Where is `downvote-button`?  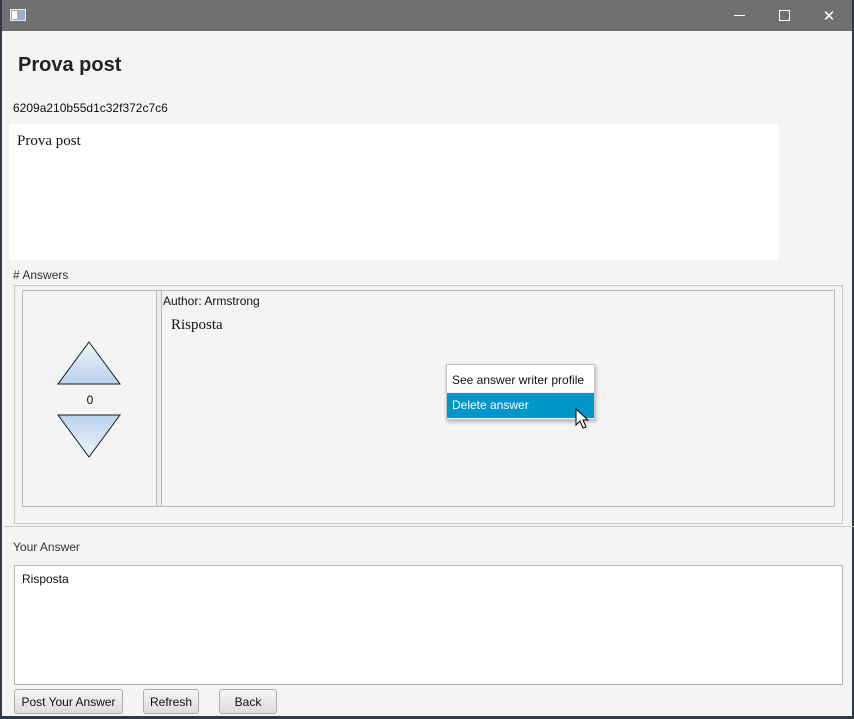
downvote-button is located at coordinates (89, 437).